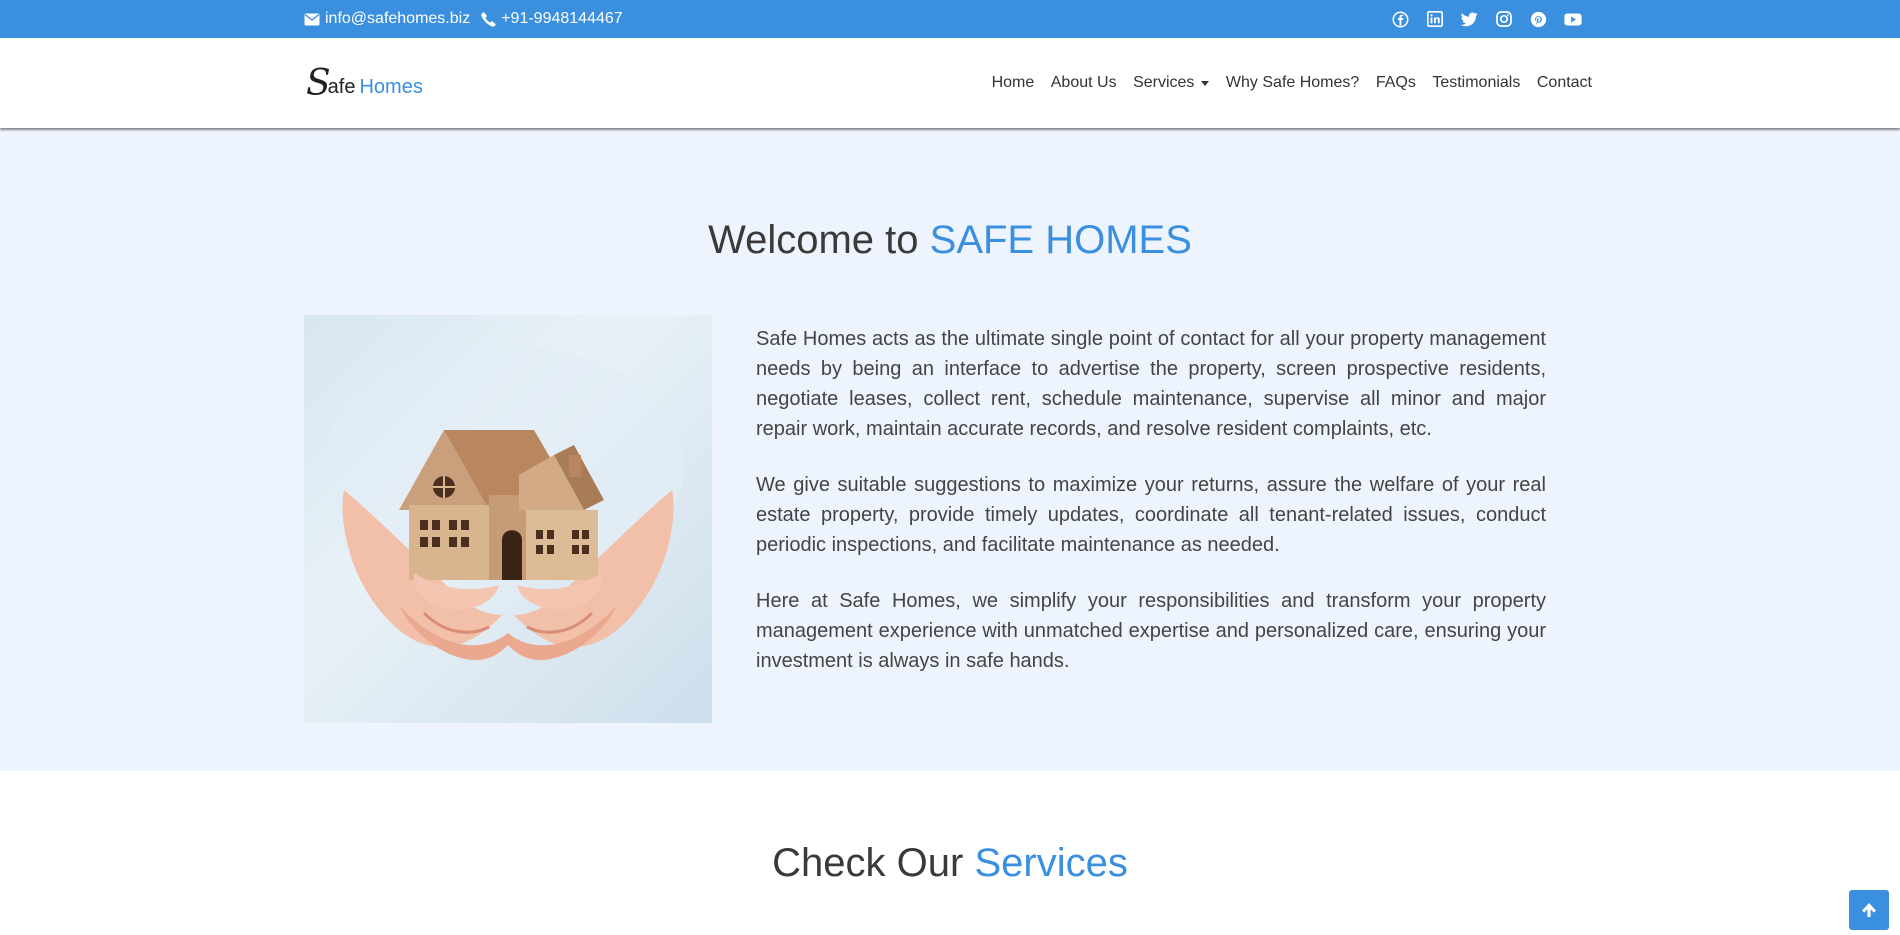  What do you see at coordinates (1469, 19) in the screenshot?
I see `twitter-icon` at bounding box center [1469, 19].